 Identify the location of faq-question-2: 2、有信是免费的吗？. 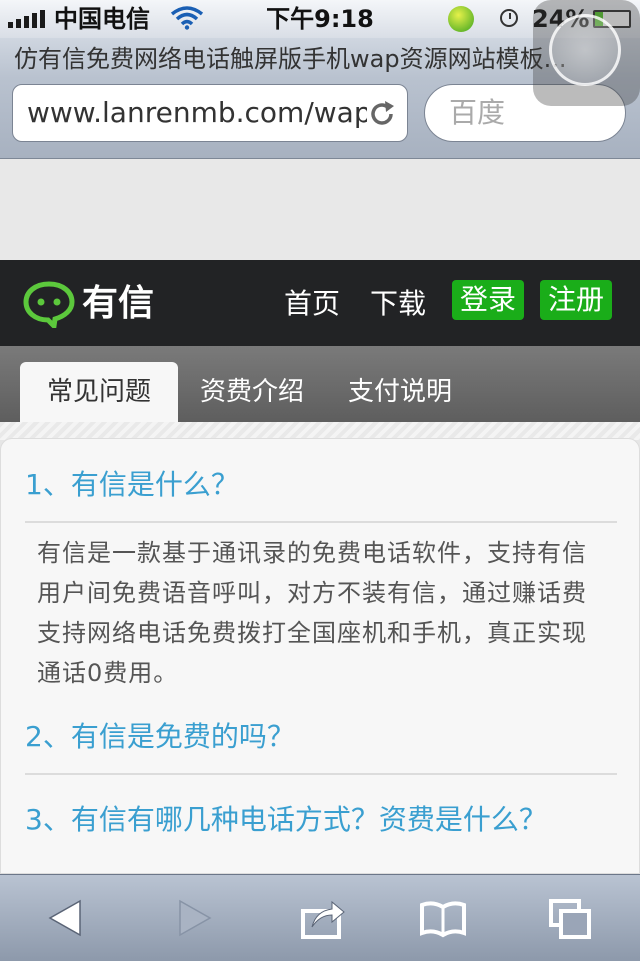
(160, 737).